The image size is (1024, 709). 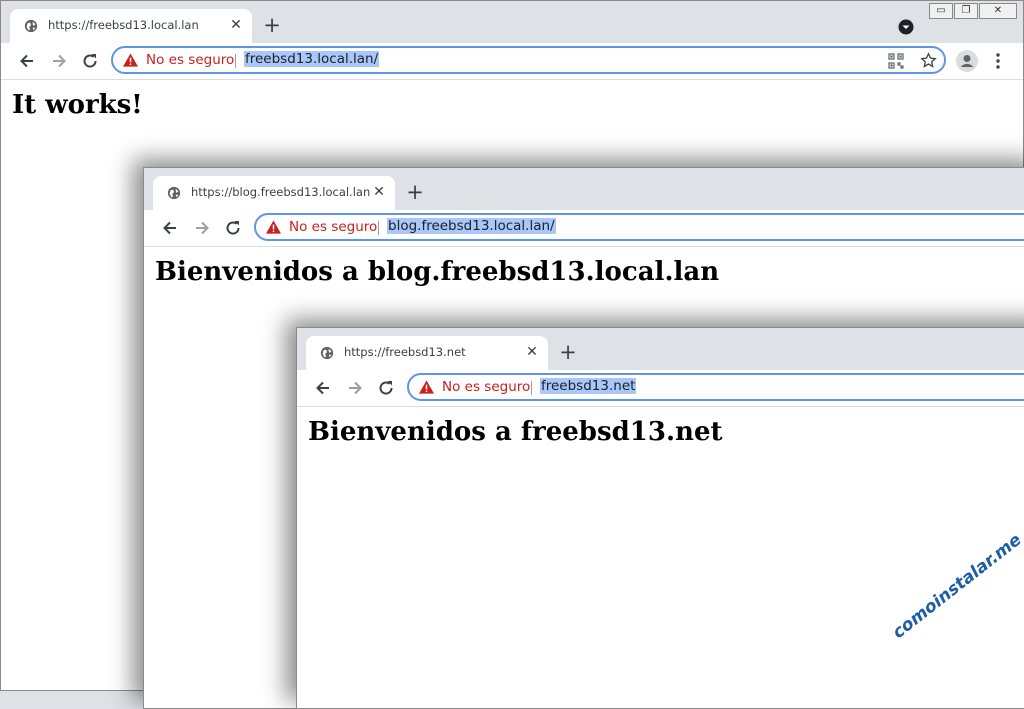 What do you see at coordinates (941, 11) in the screenshot?
I see `minimize-icon: ▭` at bounding box center [941, 11].